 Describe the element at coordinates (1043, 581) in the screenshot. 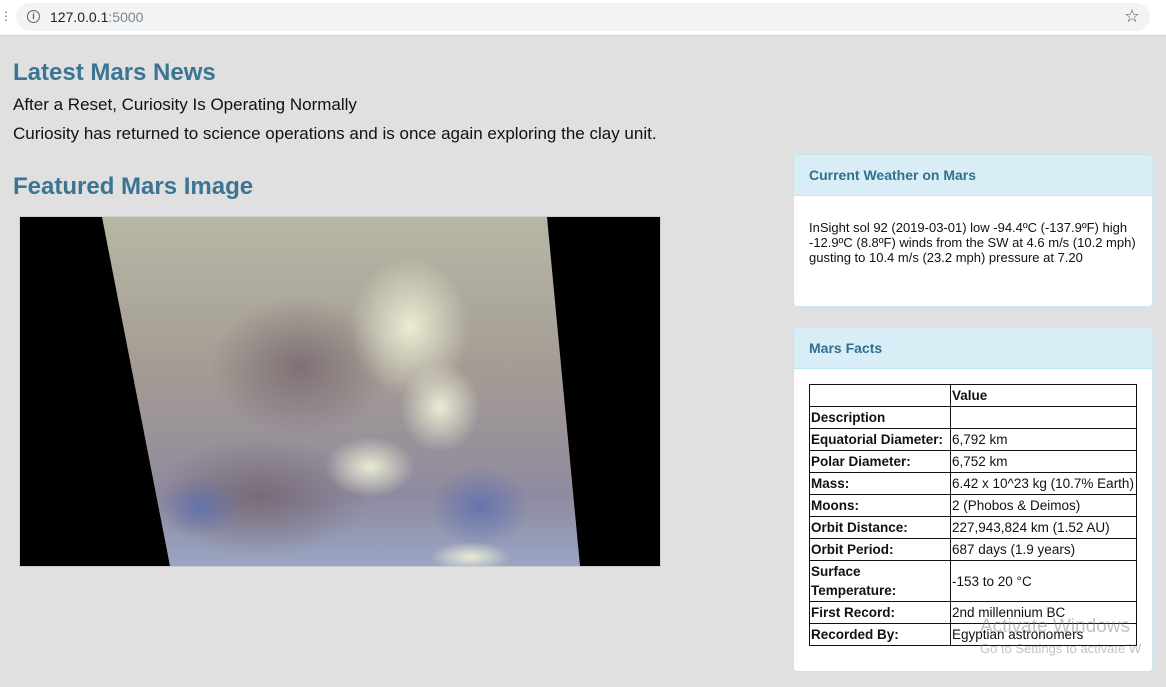

I see `fact-value: -153 to 20 °C` at that location.